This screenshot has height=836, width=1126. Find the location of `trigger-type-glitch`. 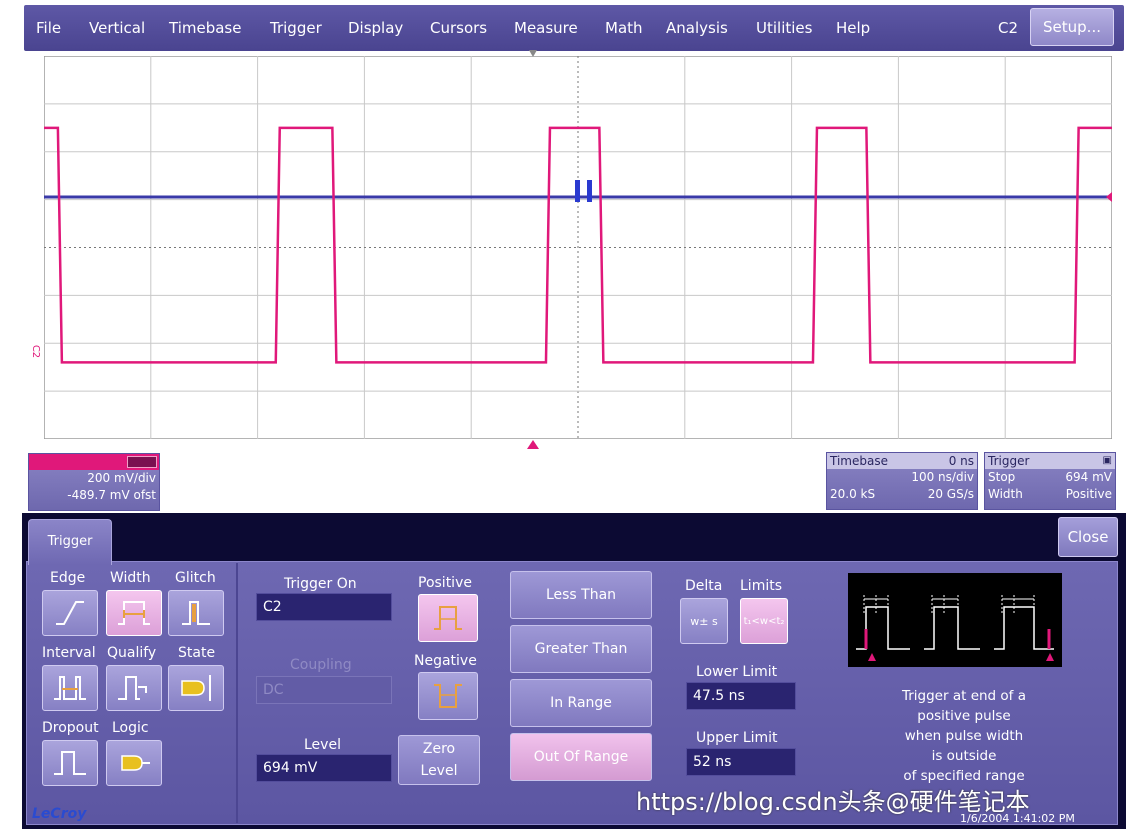

trigger-type-glitch is located at coordinates (196, 613).